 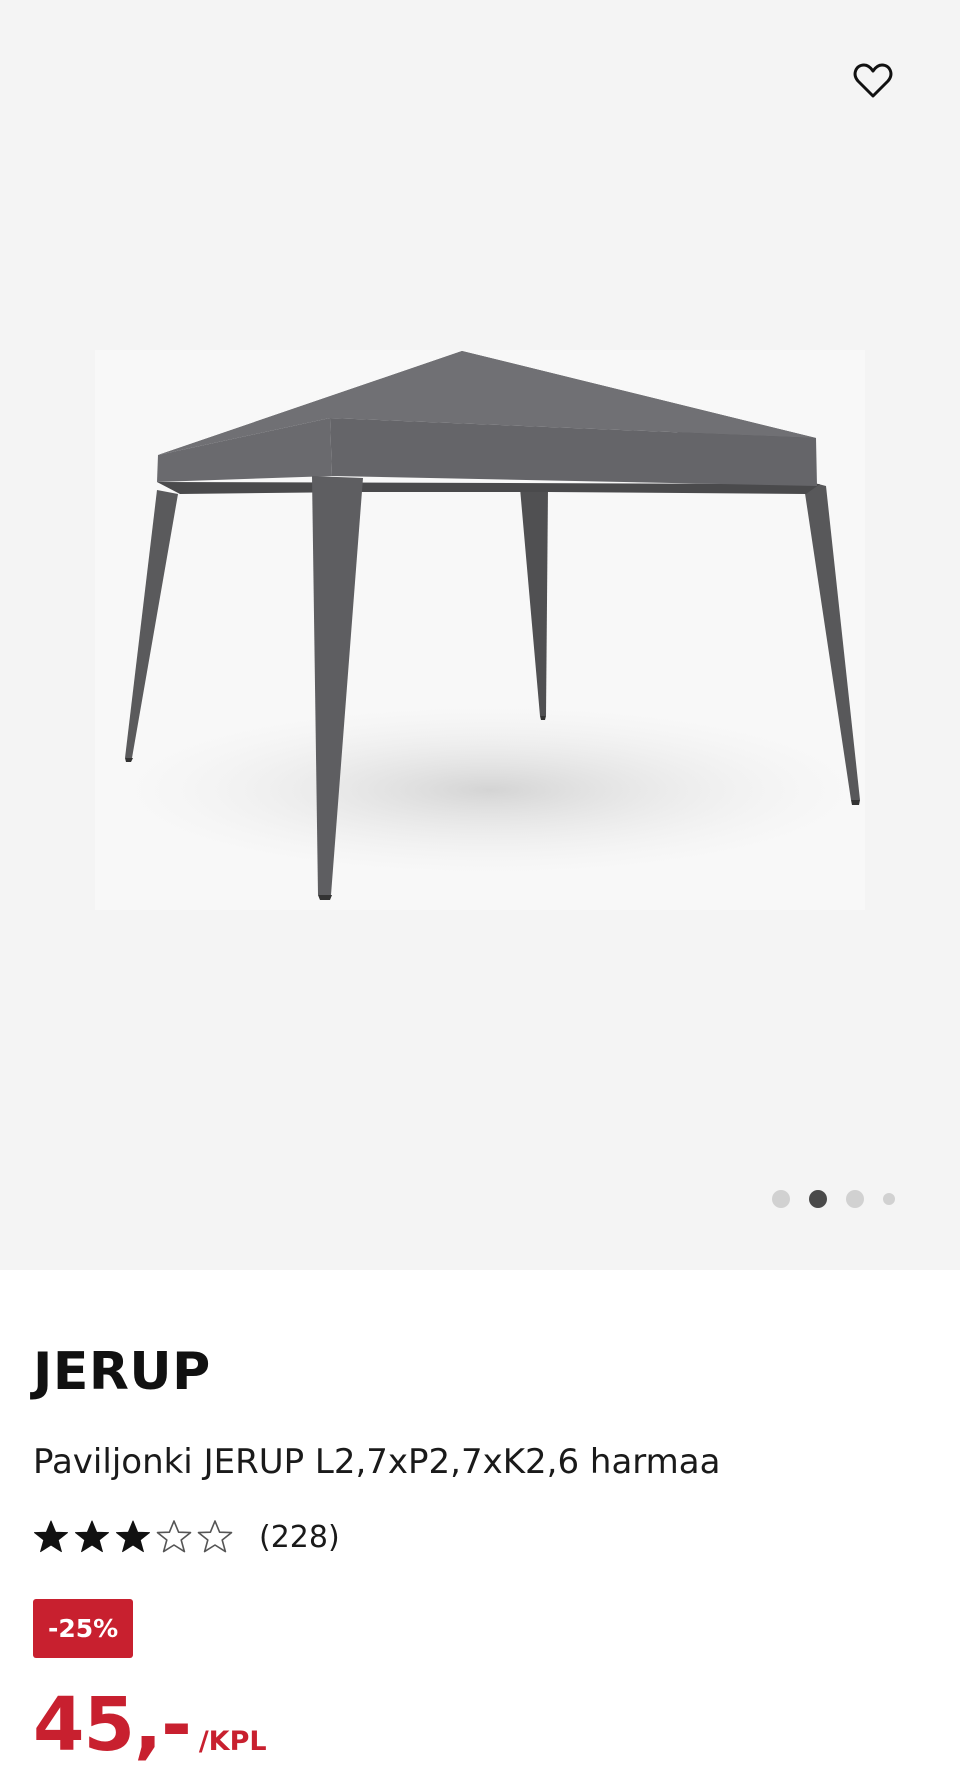 What do you see at coordinates (122, 1372) in the screenshot?
I see `brand-name: JERUP` at bounding box center [122, 1372].